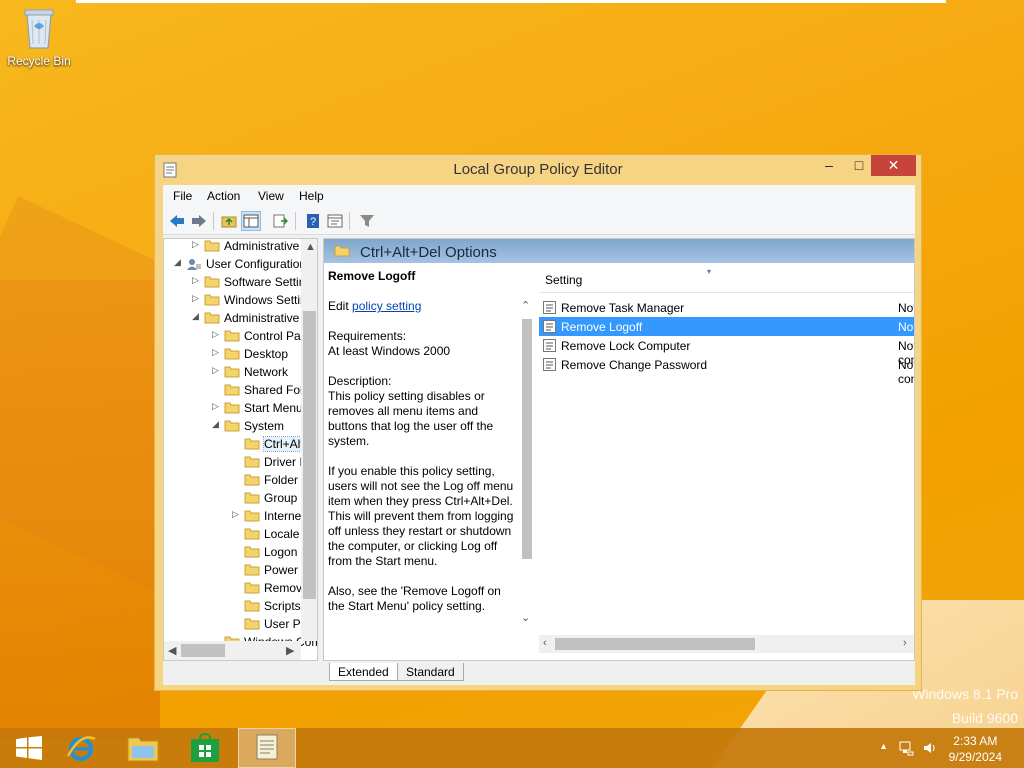 This screenshot has width=1024, height=768. Describe the element at coordinates (264, 426) in the screenshot. I see `tree-node-label: System` at that location.